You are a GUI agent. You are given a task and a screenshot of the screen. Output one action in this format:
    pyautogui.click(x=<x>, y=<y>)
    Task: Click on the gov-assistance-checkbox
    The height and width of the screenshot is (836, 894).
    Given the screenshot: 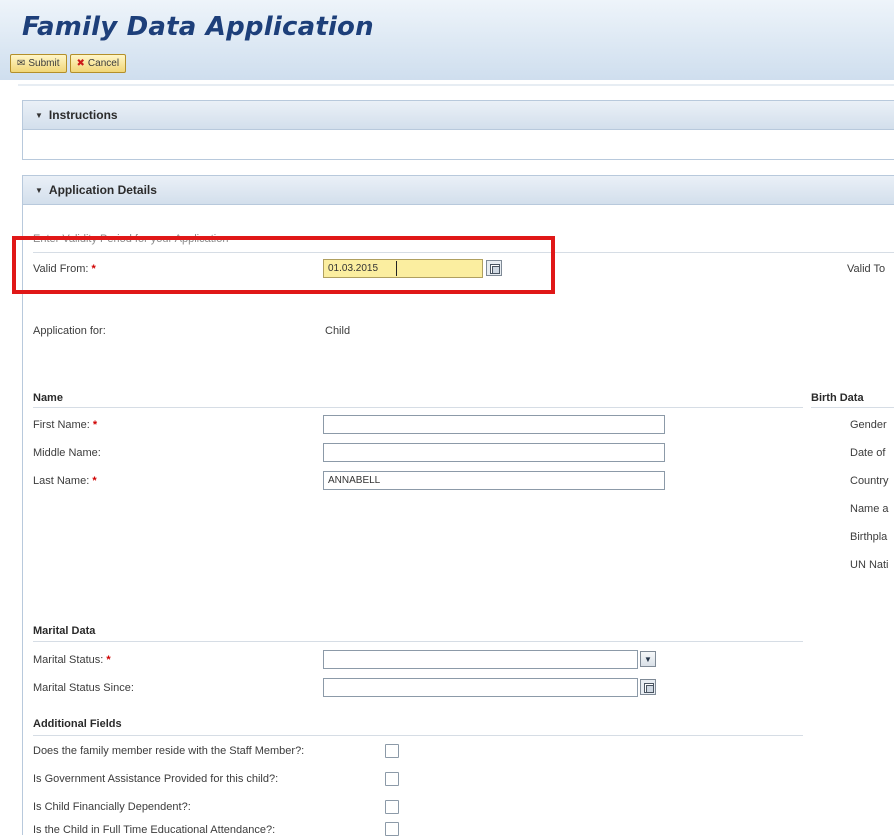 What is the action you would take?
    pyautogui.click(x=392, y=779)
    